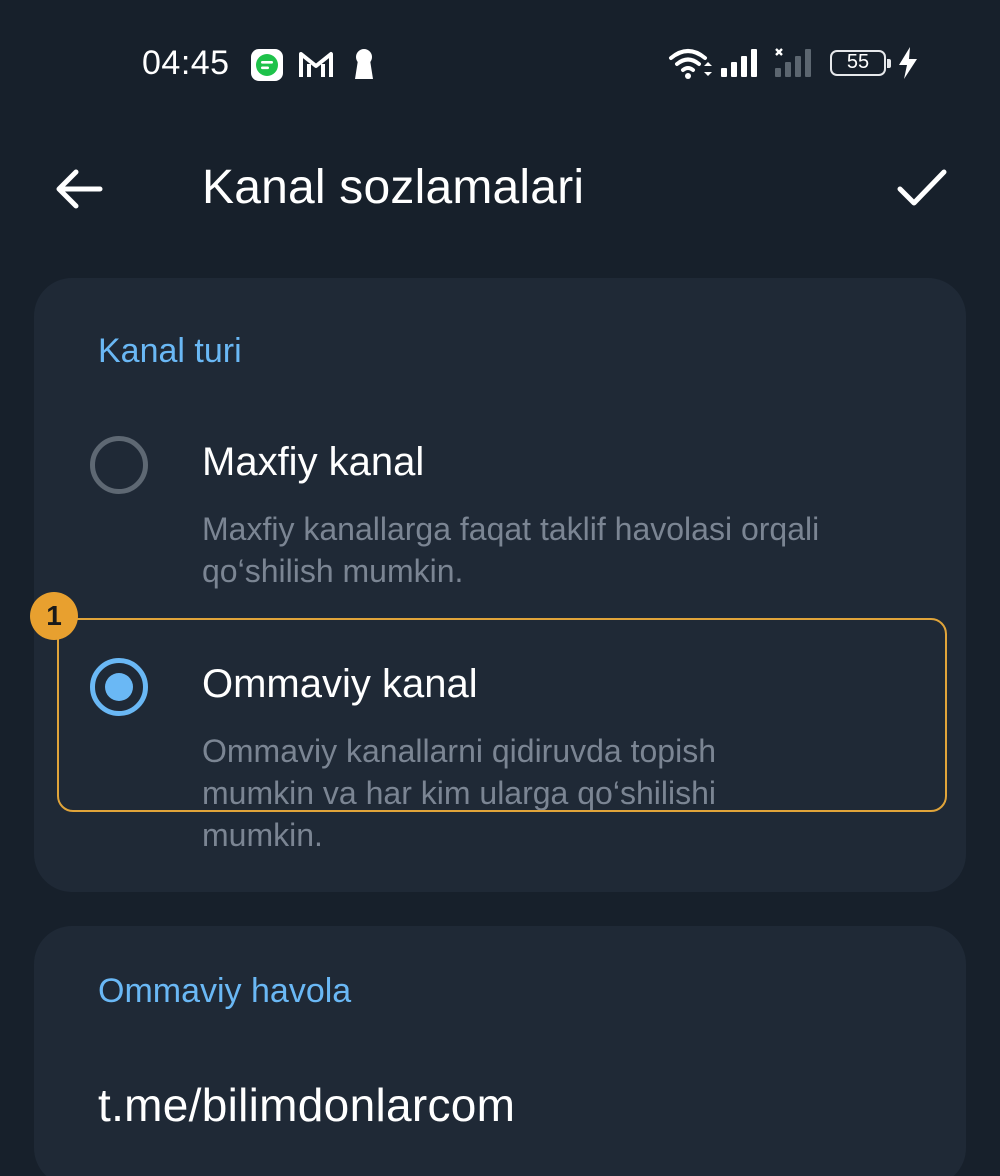 The image size is (1000, 1176). What do you see at coordinates (54, 616) in the screenshot?
I see `annotation-badge: 1` at bounding box center [54, 616].